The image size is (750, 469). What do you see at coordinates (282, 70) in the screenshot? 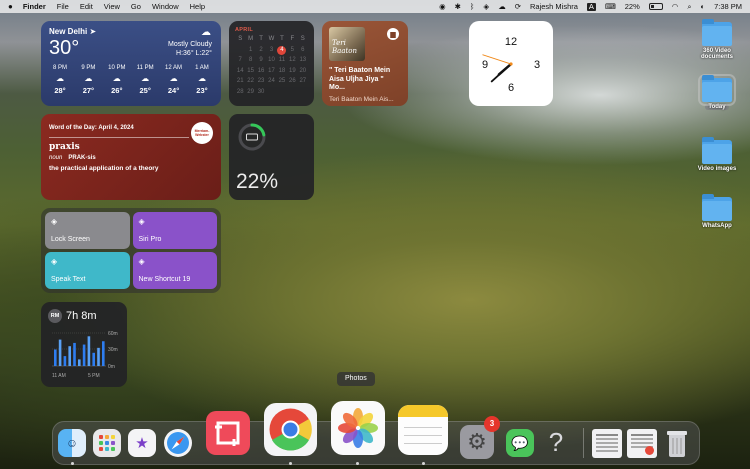
I see `calendar-day: 18` at bounding box center [282, 70].